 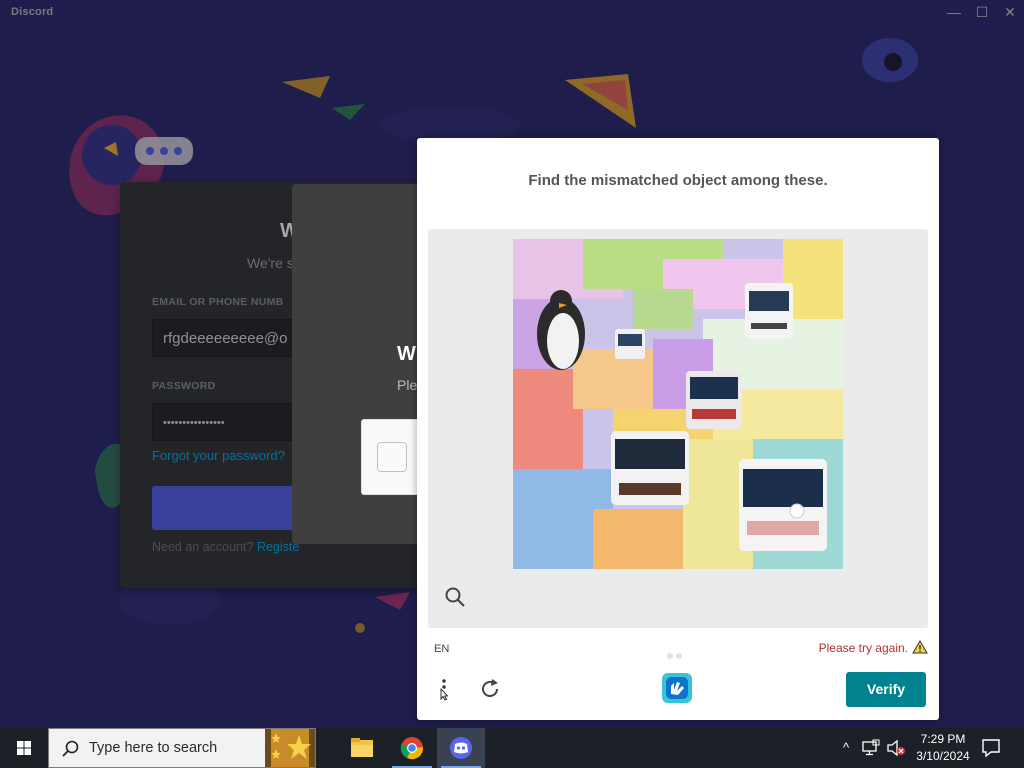 What do you see at coordinates (846, 748) in the screenshot?
I see `tray-chevron-icon: ^` at bounding box center [846, 748].